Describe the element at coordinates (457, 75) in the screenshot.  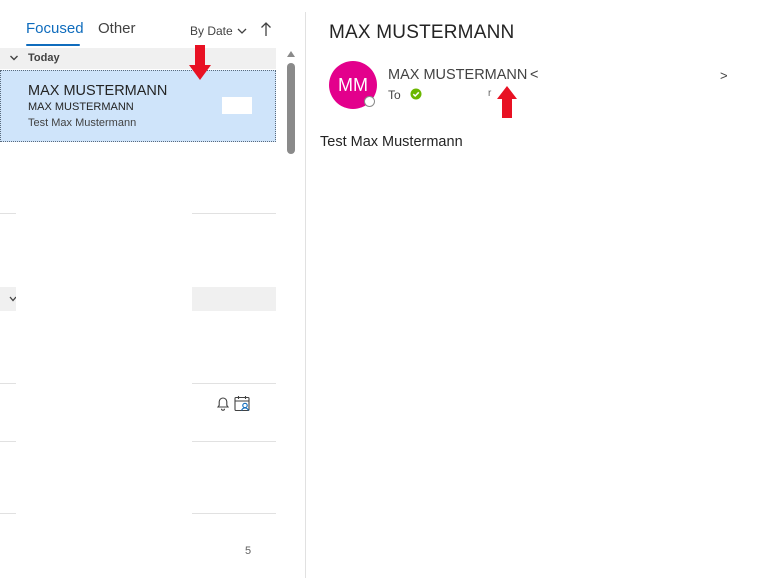
I see `from-sender-name: MAX MUSTERMANN` at that location.